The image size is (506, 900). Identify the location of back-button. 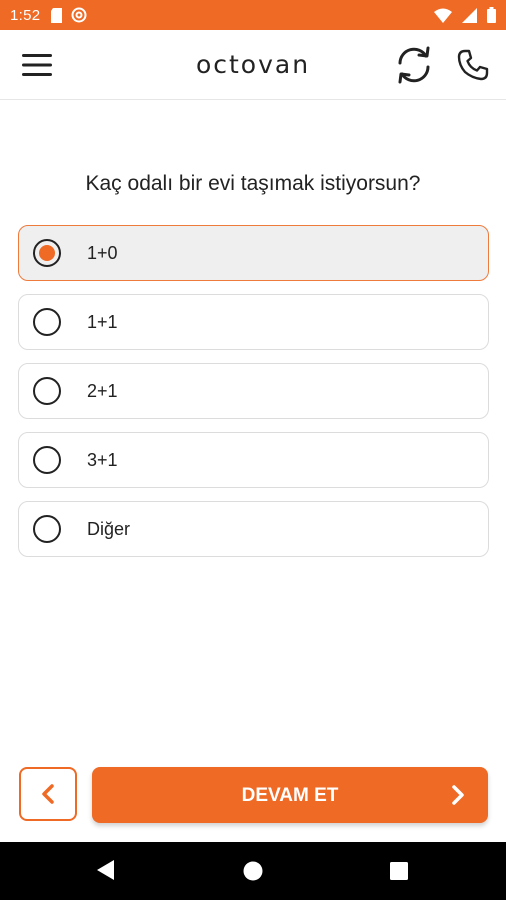
(48, 794).